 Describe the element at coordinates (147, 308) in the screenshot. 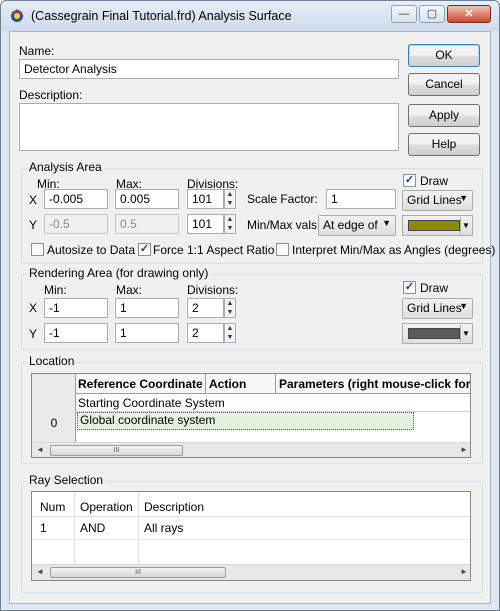

I see `rendering-x-max: 1` at that location.